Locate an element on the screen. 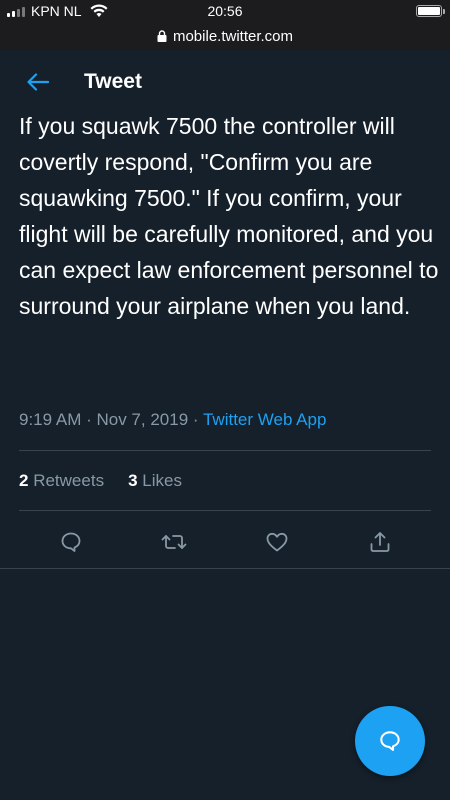 The width and height of the screenshot is (450, 800). retweet-button is located at coordinates (174, 542).